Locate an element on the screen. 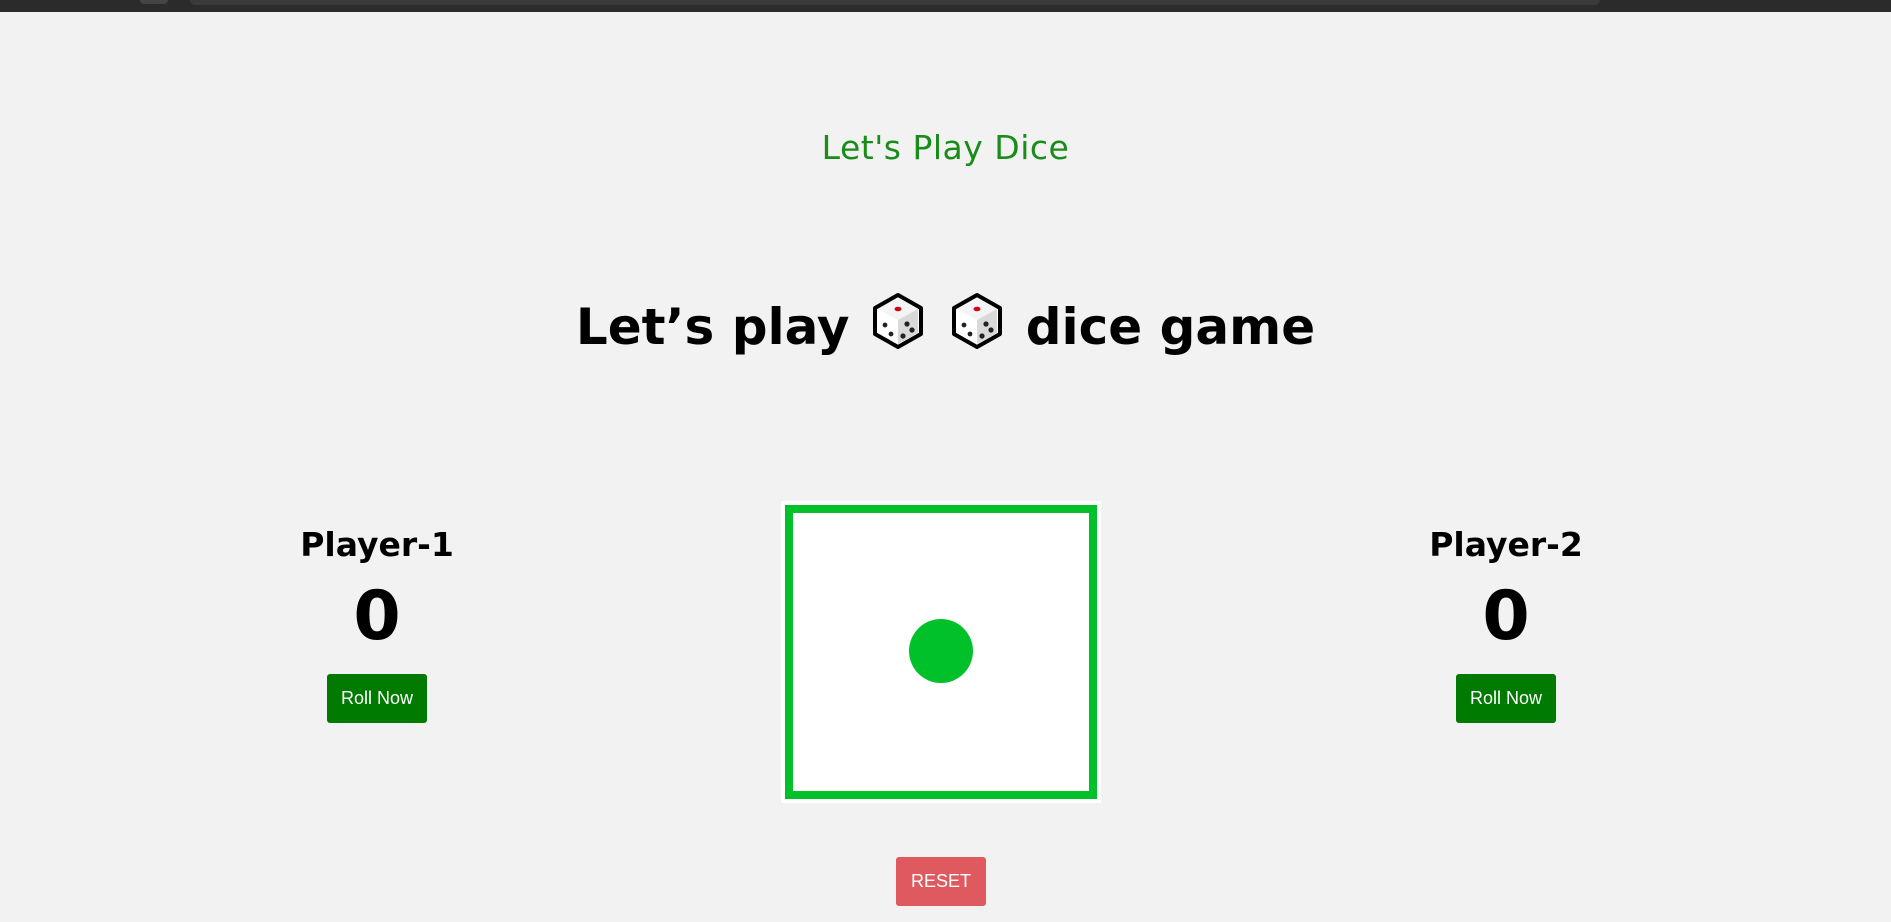 The image size is (1891, 922). title-text-before: Let’s play is located at coordinates (712, 327).